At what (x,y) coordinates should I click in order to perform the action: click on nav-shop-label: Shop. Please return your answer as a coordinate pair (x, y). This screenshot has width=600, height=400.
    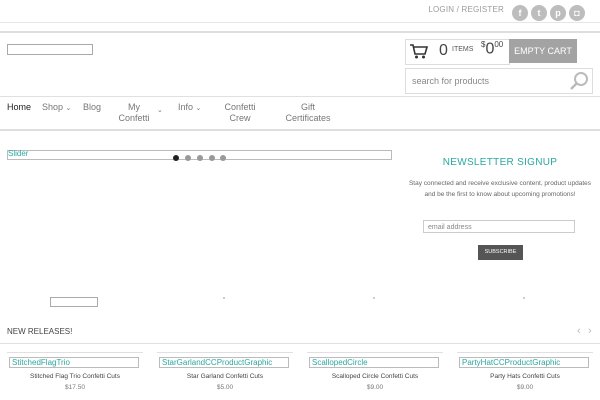
    Looking at the image, I should click on (53, 107).